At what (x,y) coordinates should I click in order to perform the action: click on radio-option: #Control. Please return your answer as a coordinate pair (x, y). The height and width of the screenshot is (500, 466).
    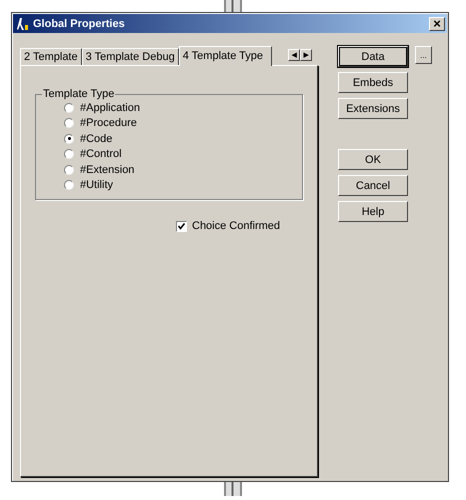
    Looking at the image, I should click on (93, 154).